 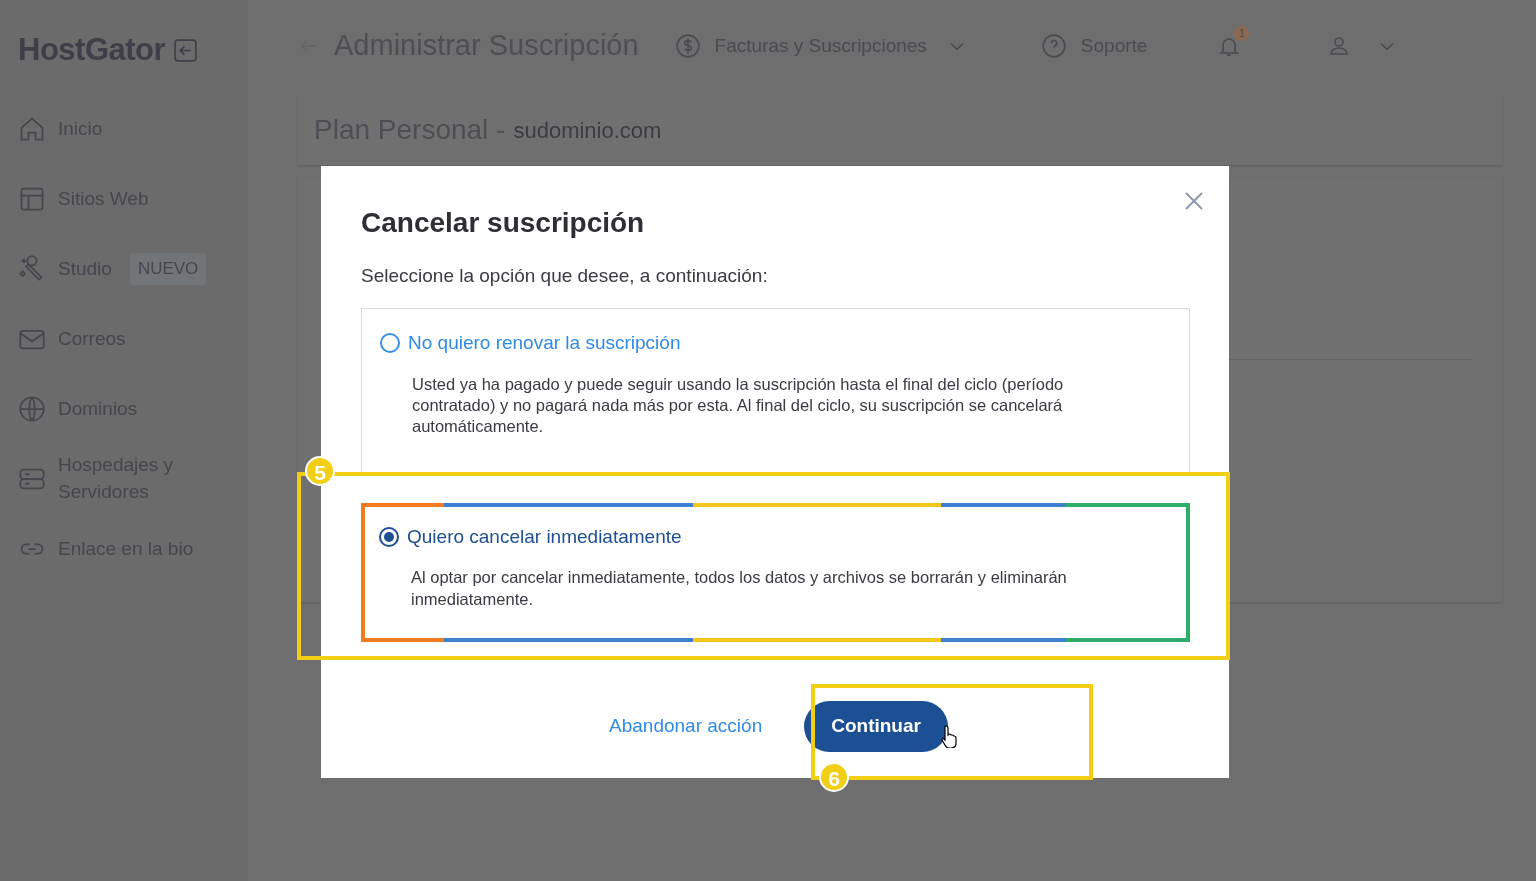 What do you see at coordinates (544, 343) in the screenshot?
I see `option-label: No quiero renovar la suscripción` at bounding box center [544, 343].